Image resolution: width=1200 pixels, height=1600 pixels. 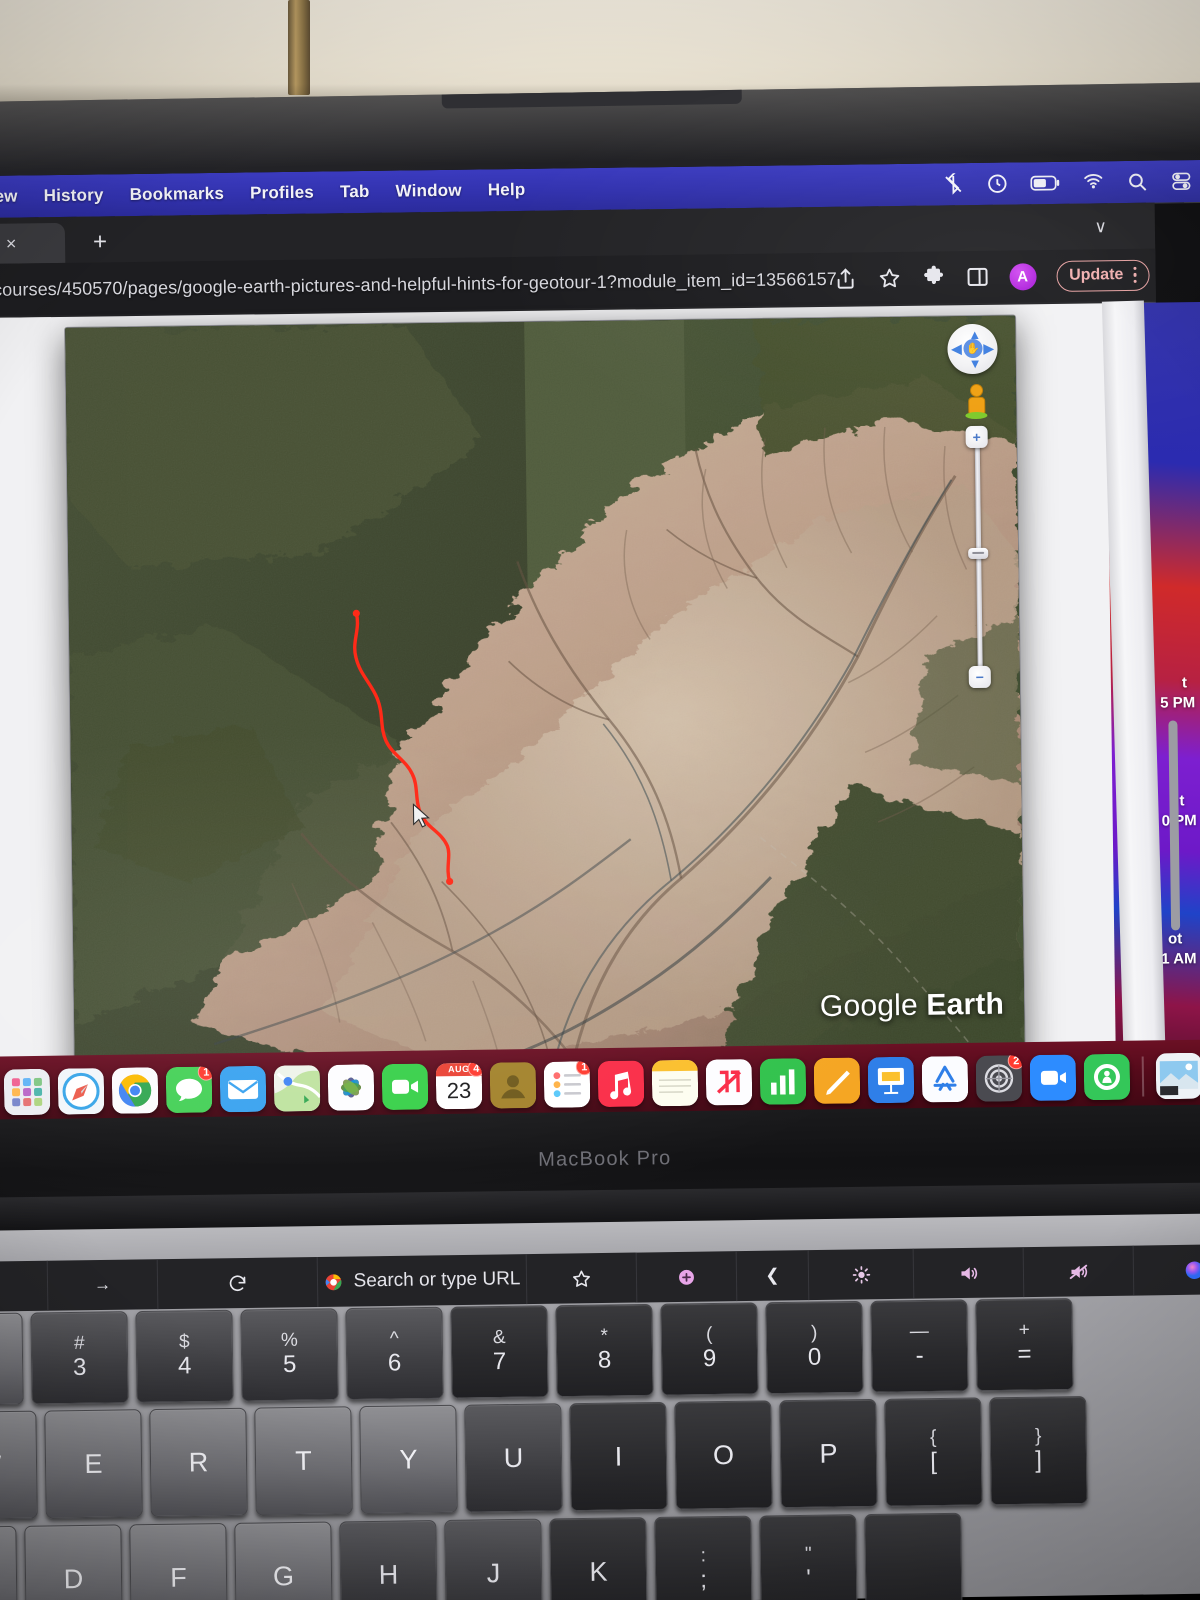 I want to click on news-icon, so click(x=729, y=1082).